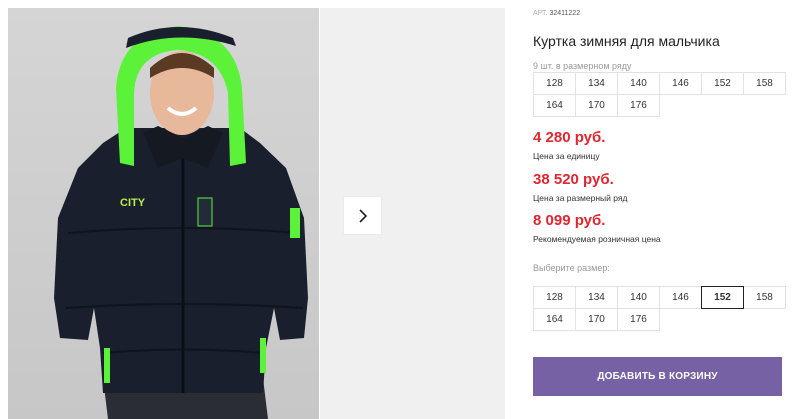 This screenshot has width=800, height=419. Describe the element at coordinates (626, 41) in the screenshot. I see `product-title: Куртка зимняя для мальчика` at that location.